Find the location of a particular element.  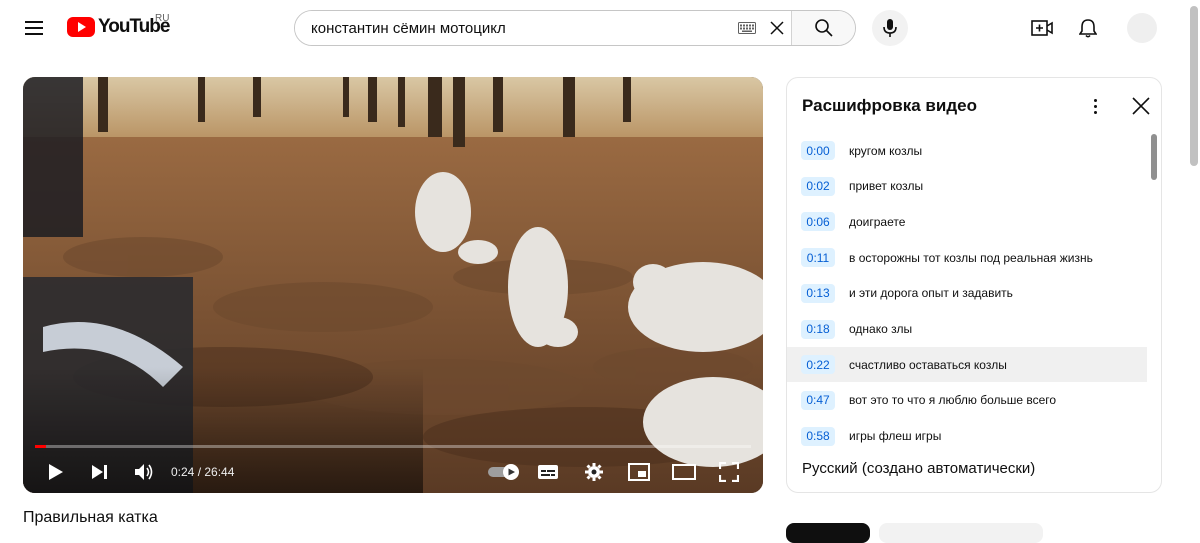

create-button is located at coordinates (1042, 28).